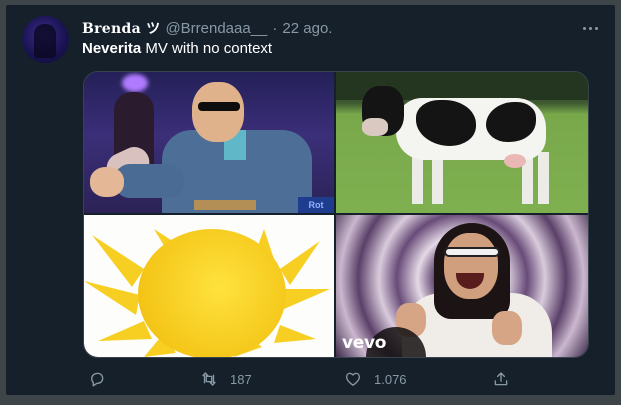  Describe the element at coordinates (353, 379) in the screenshot. I see `like-icon` at that location.